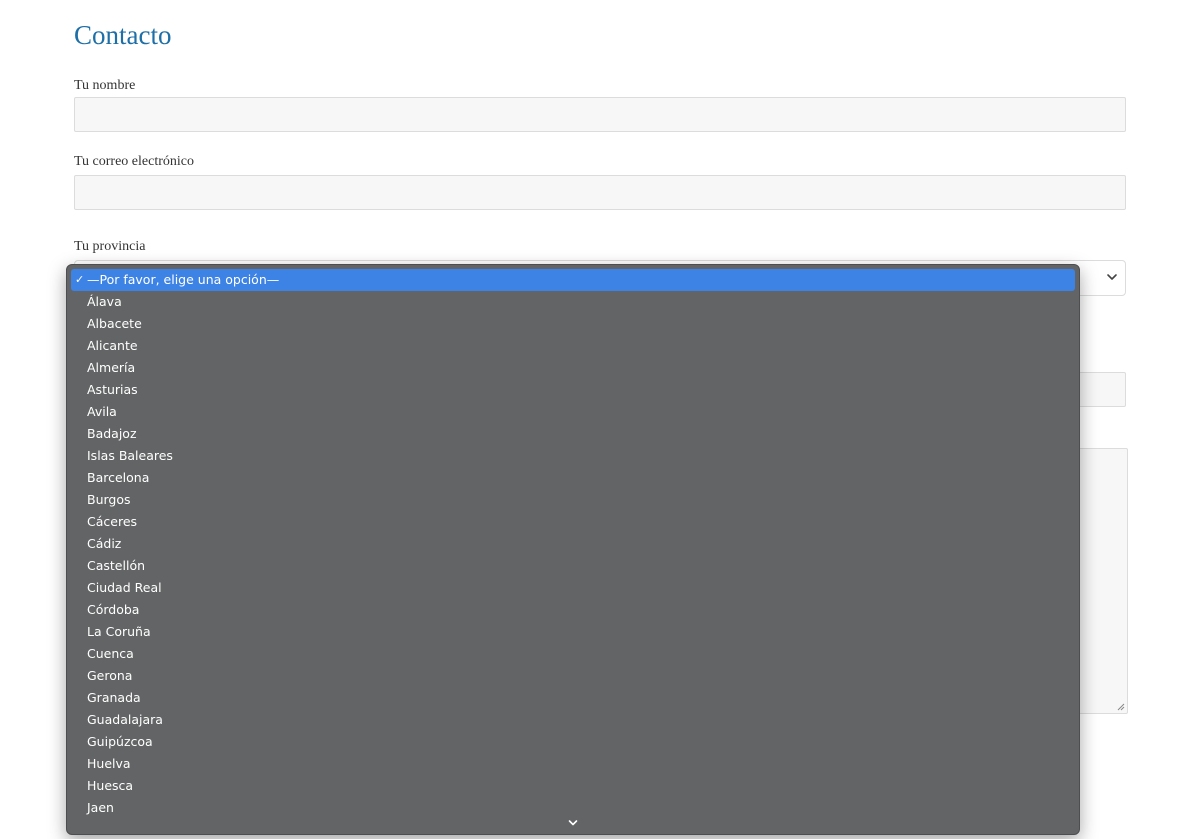  Describe the element at coordinates (573, 764) in the screenshot. I see `option-huelva: Huelva` at that location.